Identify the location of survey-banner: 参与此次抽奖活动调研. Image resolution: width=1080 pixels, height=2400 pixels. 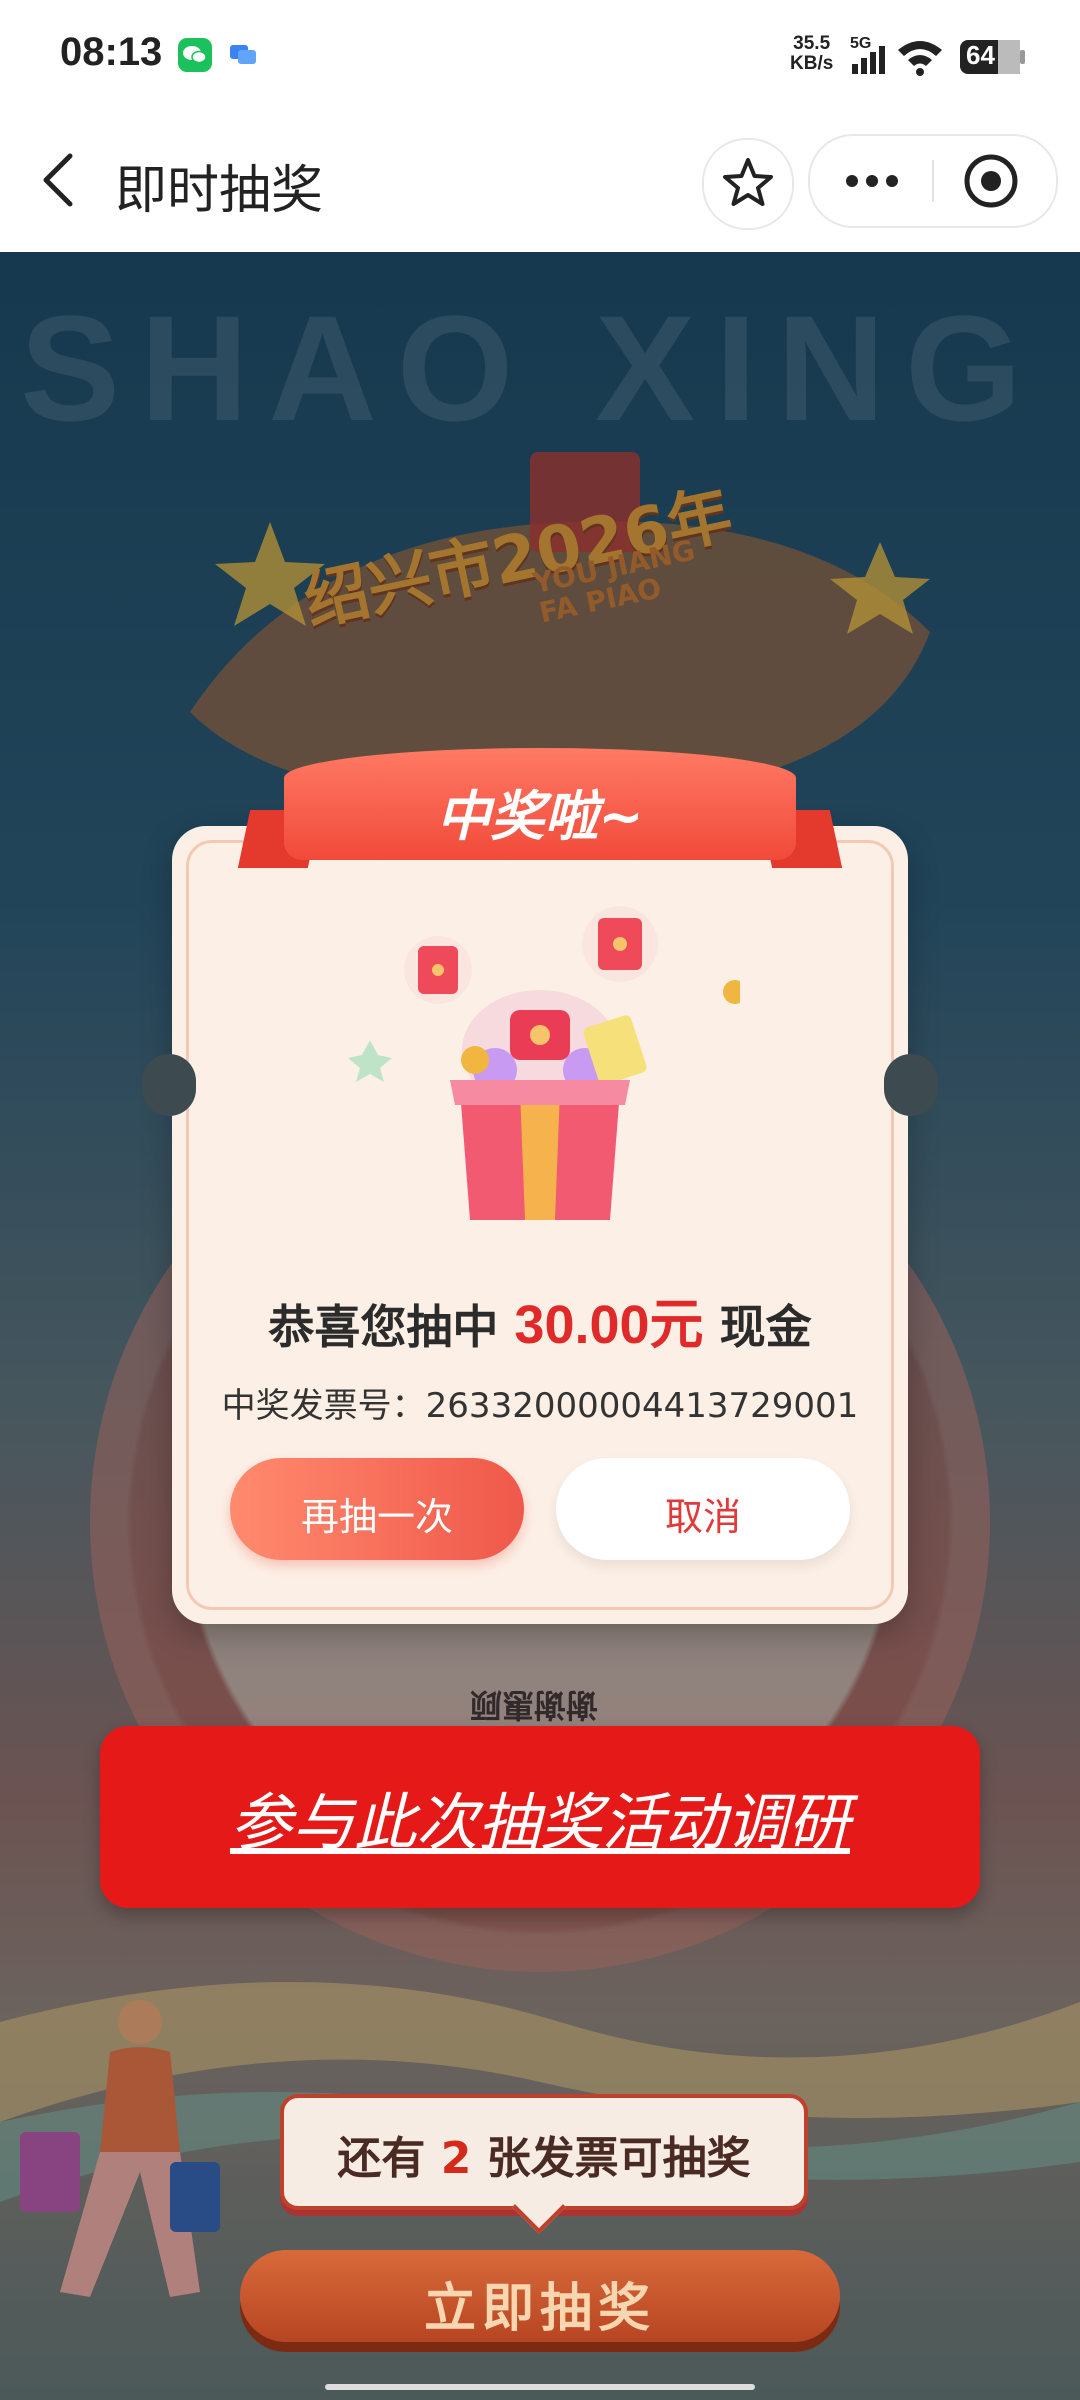
(540, 1817).